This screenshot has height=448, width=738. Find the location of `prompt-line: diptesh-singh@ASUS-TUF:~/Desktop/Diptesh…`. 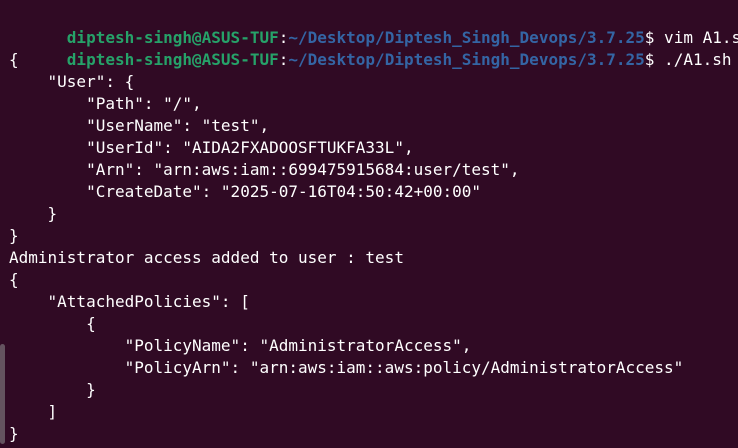

prompt-line: diptesh-singh@ASUS-TUF:~/Desktop/Diptesh… is located at coordinates (373, 26).